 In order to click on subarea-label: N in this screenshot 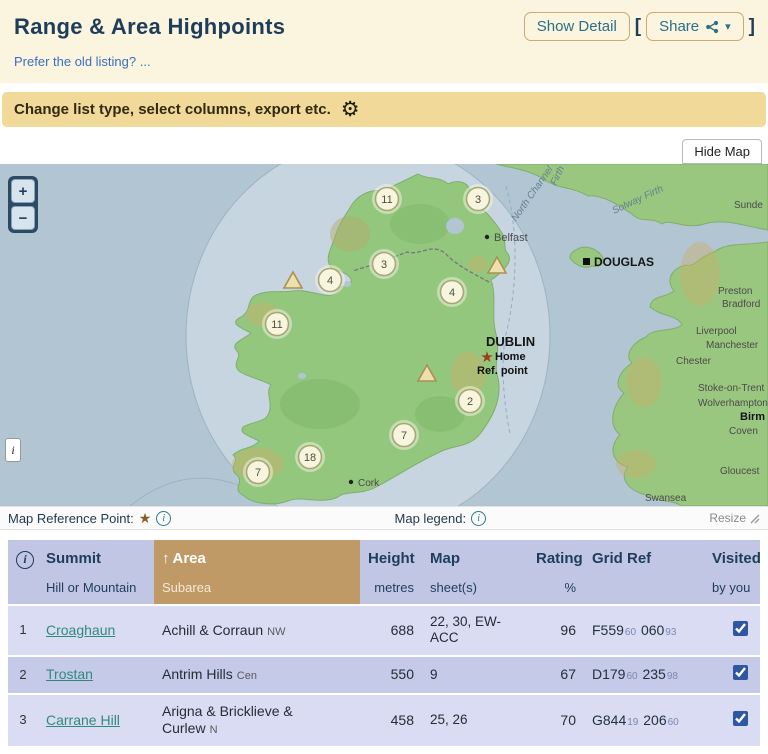, I will do `click(213, 730)`.